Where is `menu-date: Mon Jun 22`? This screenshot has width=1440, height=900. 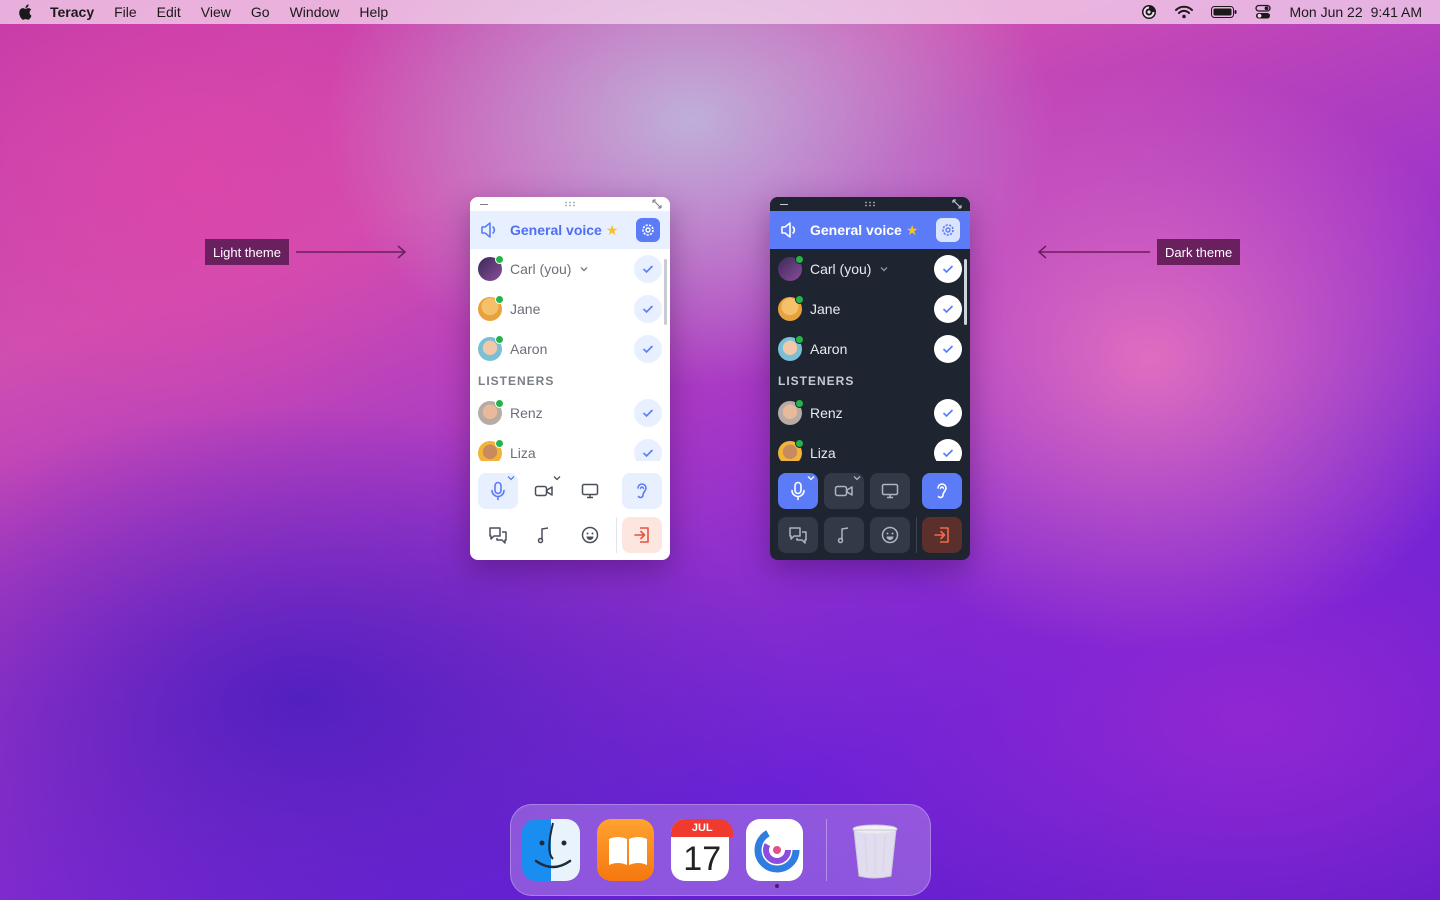 menu-date: Mon Jun 22 is located at coordinates (1326, 12).